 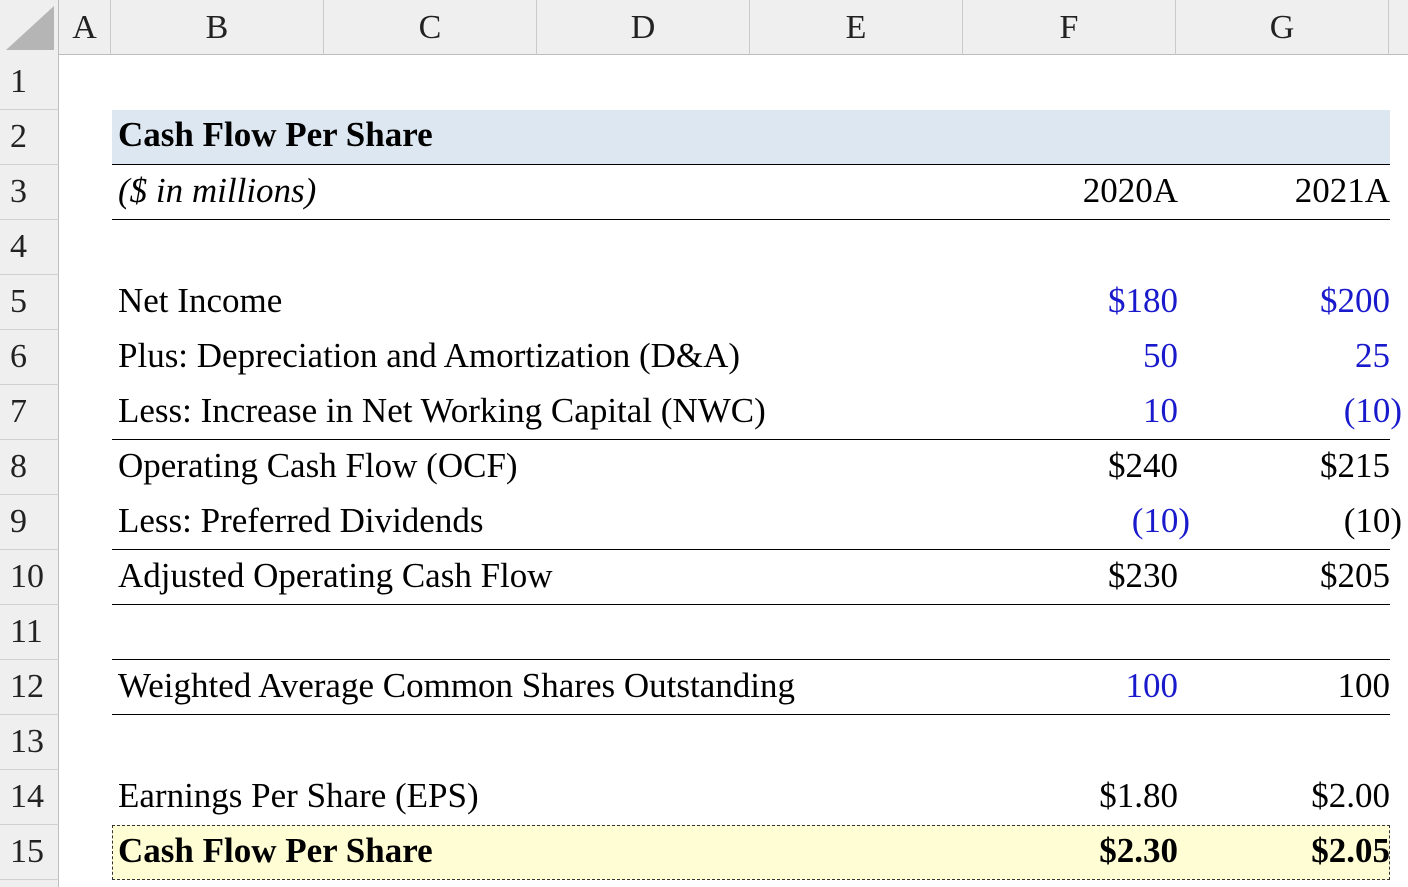 What do you see at coordinates (1099, 190) in the screenshot?
I see `year-header-2020: 2020A` at bounding box center [1099, 190].